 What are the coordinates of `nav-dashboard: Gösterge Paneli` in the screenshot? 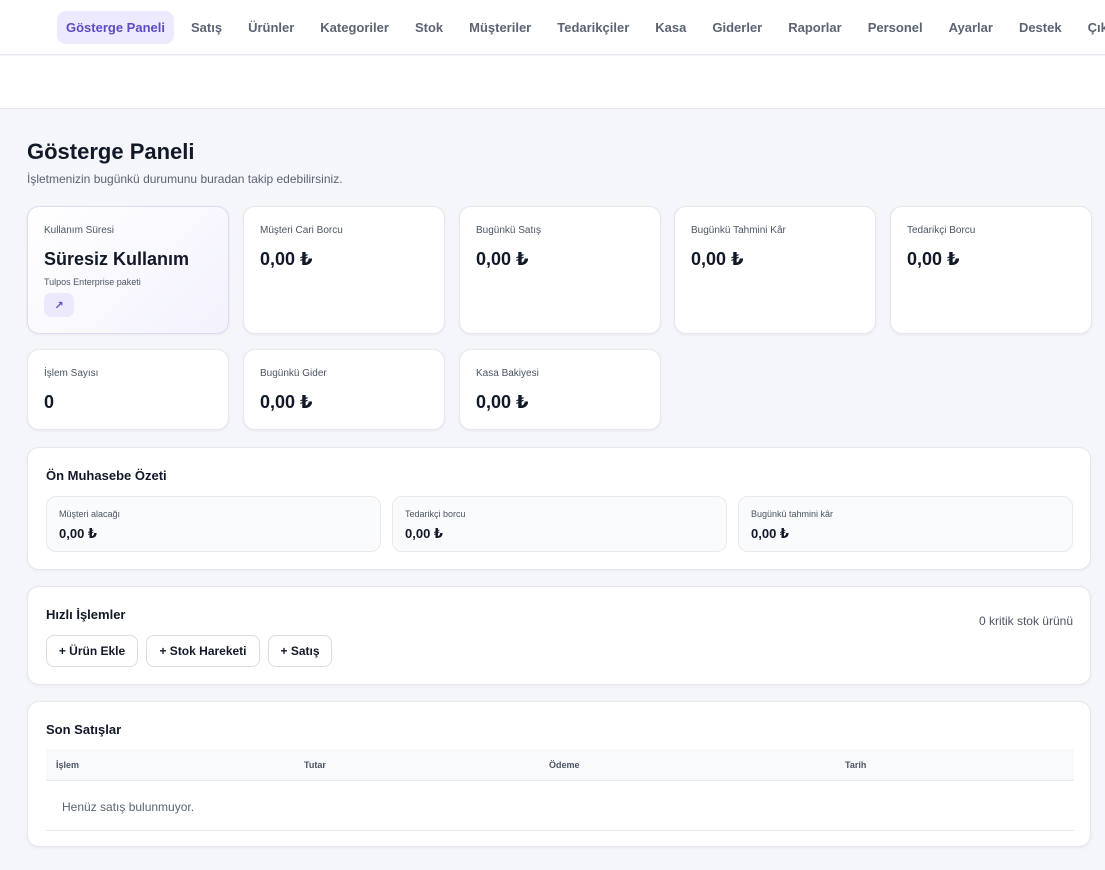 It's located at (115, 27).